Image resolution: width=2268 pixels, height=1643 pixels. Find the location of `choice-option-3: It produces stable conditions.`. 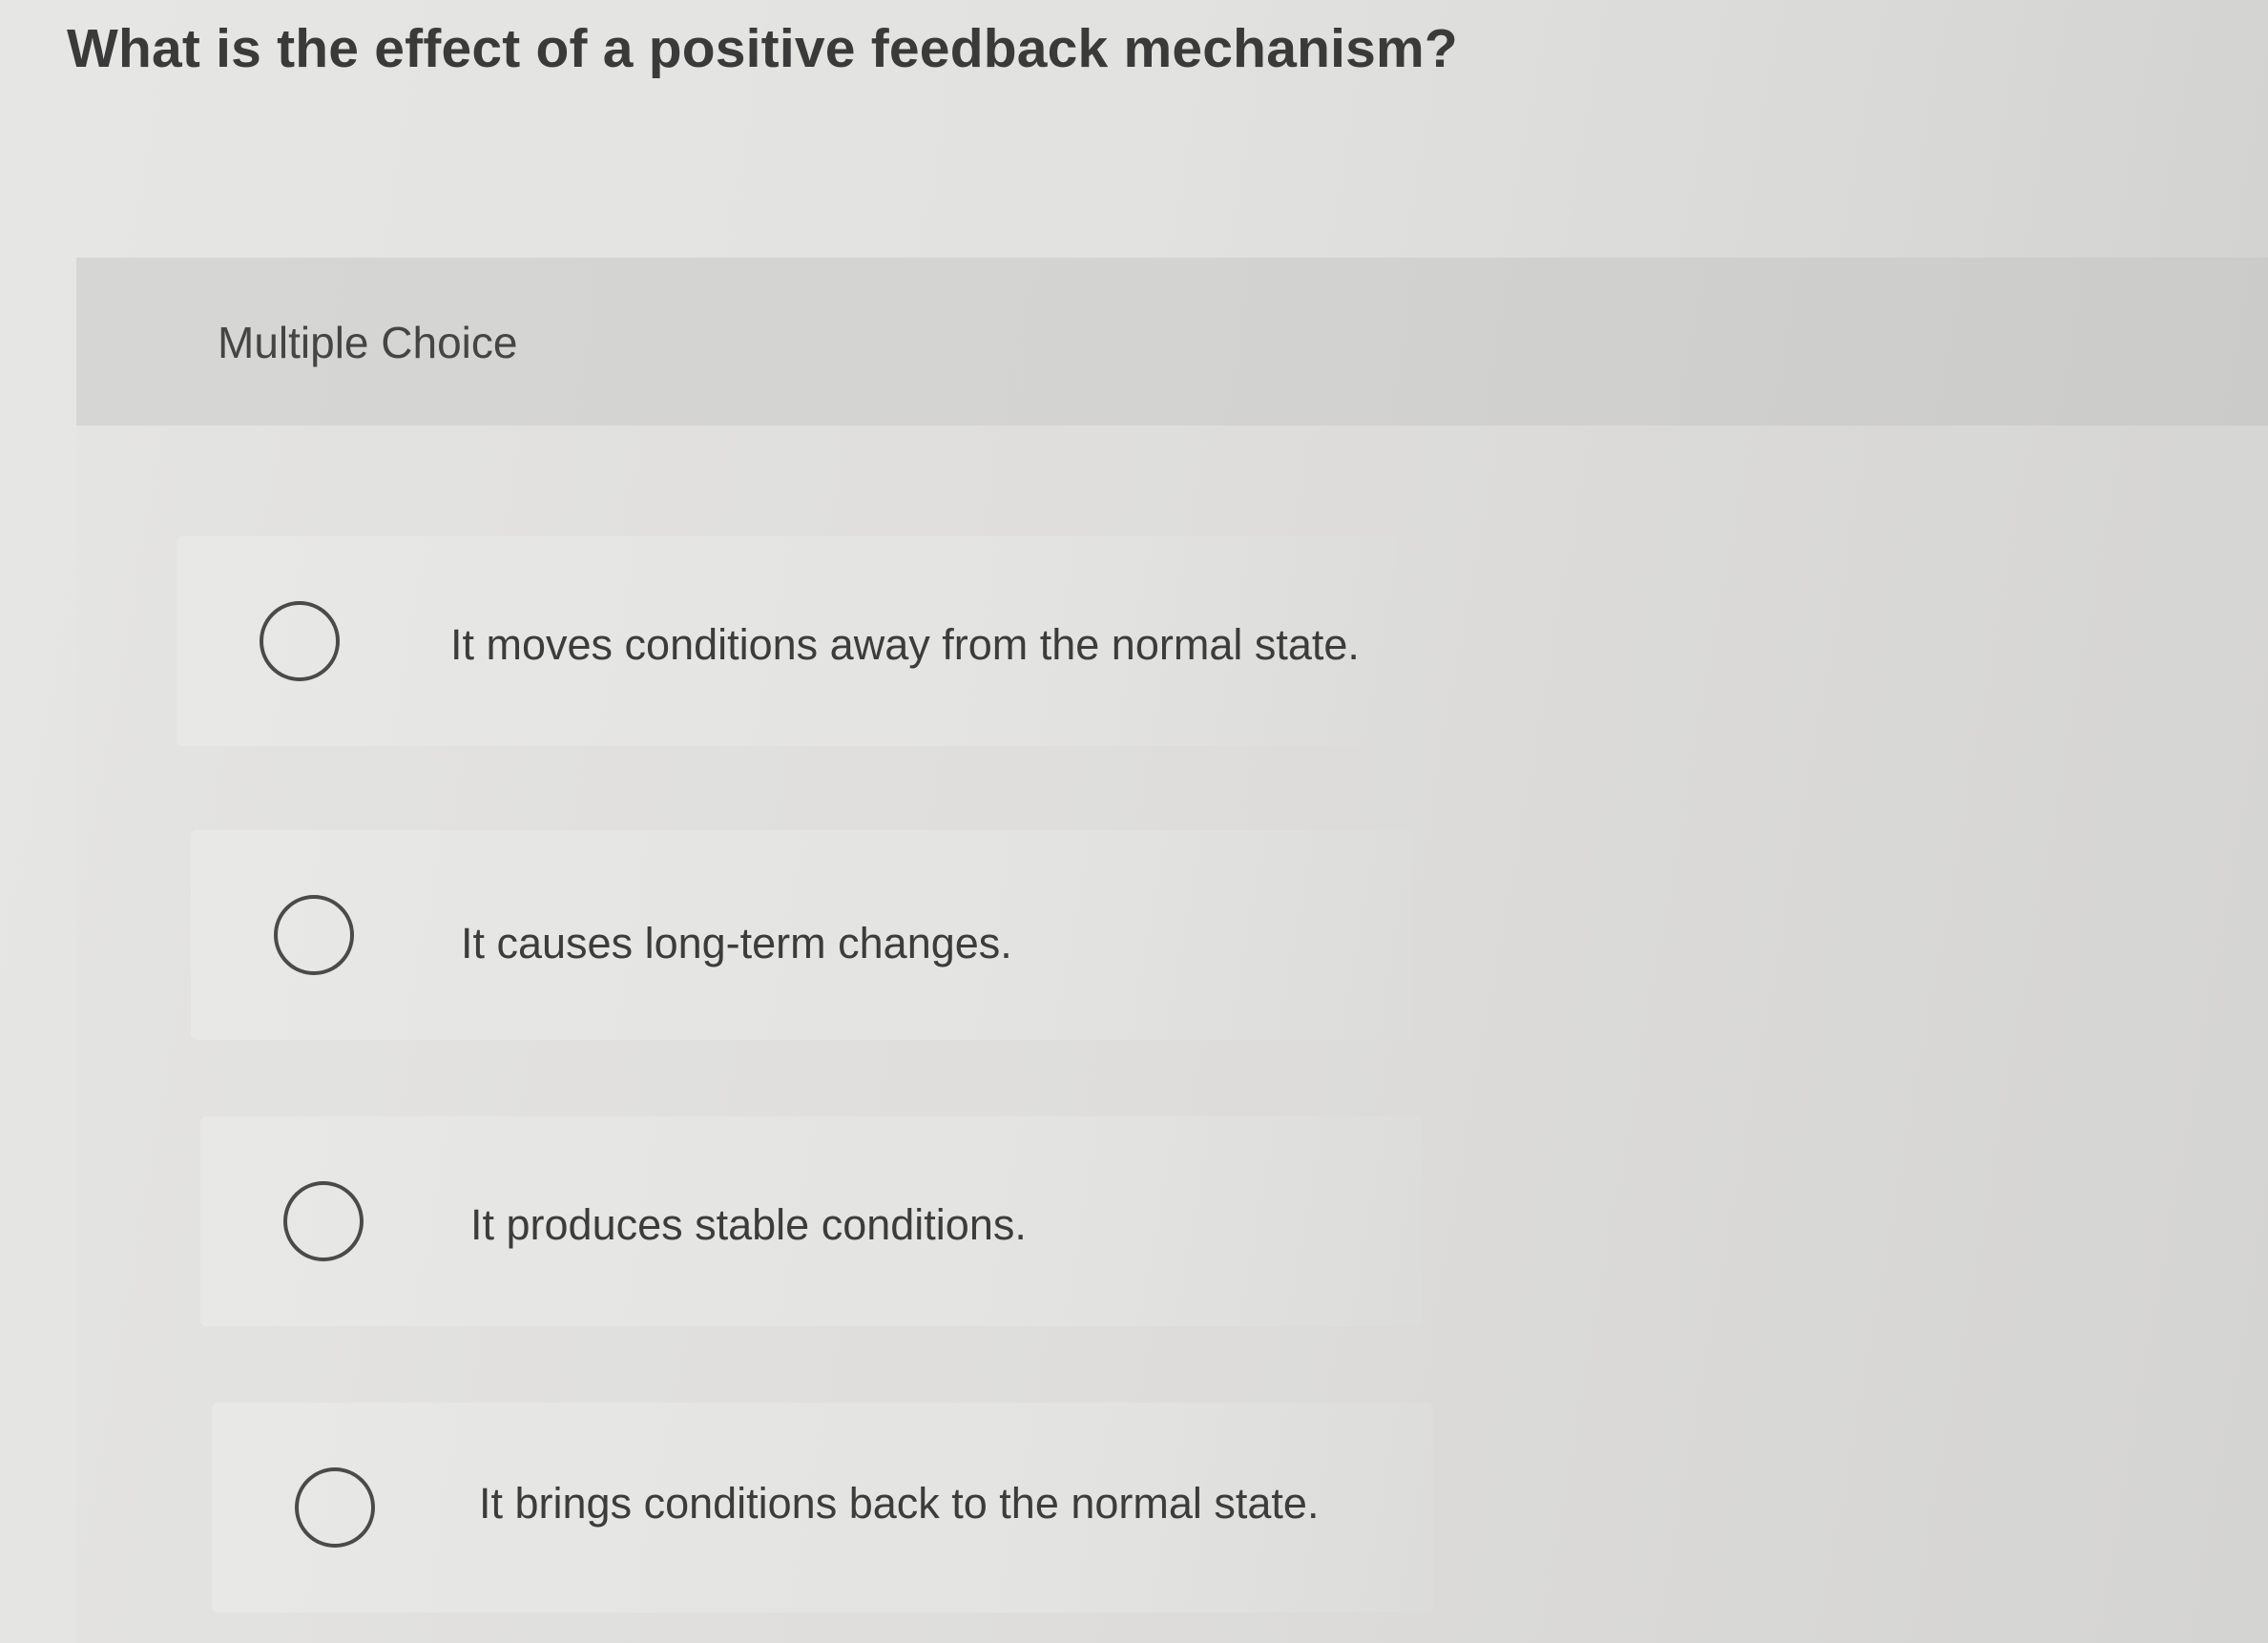

choice-option-3: It produces stable conditions. is located at coordinates (811, 1221).